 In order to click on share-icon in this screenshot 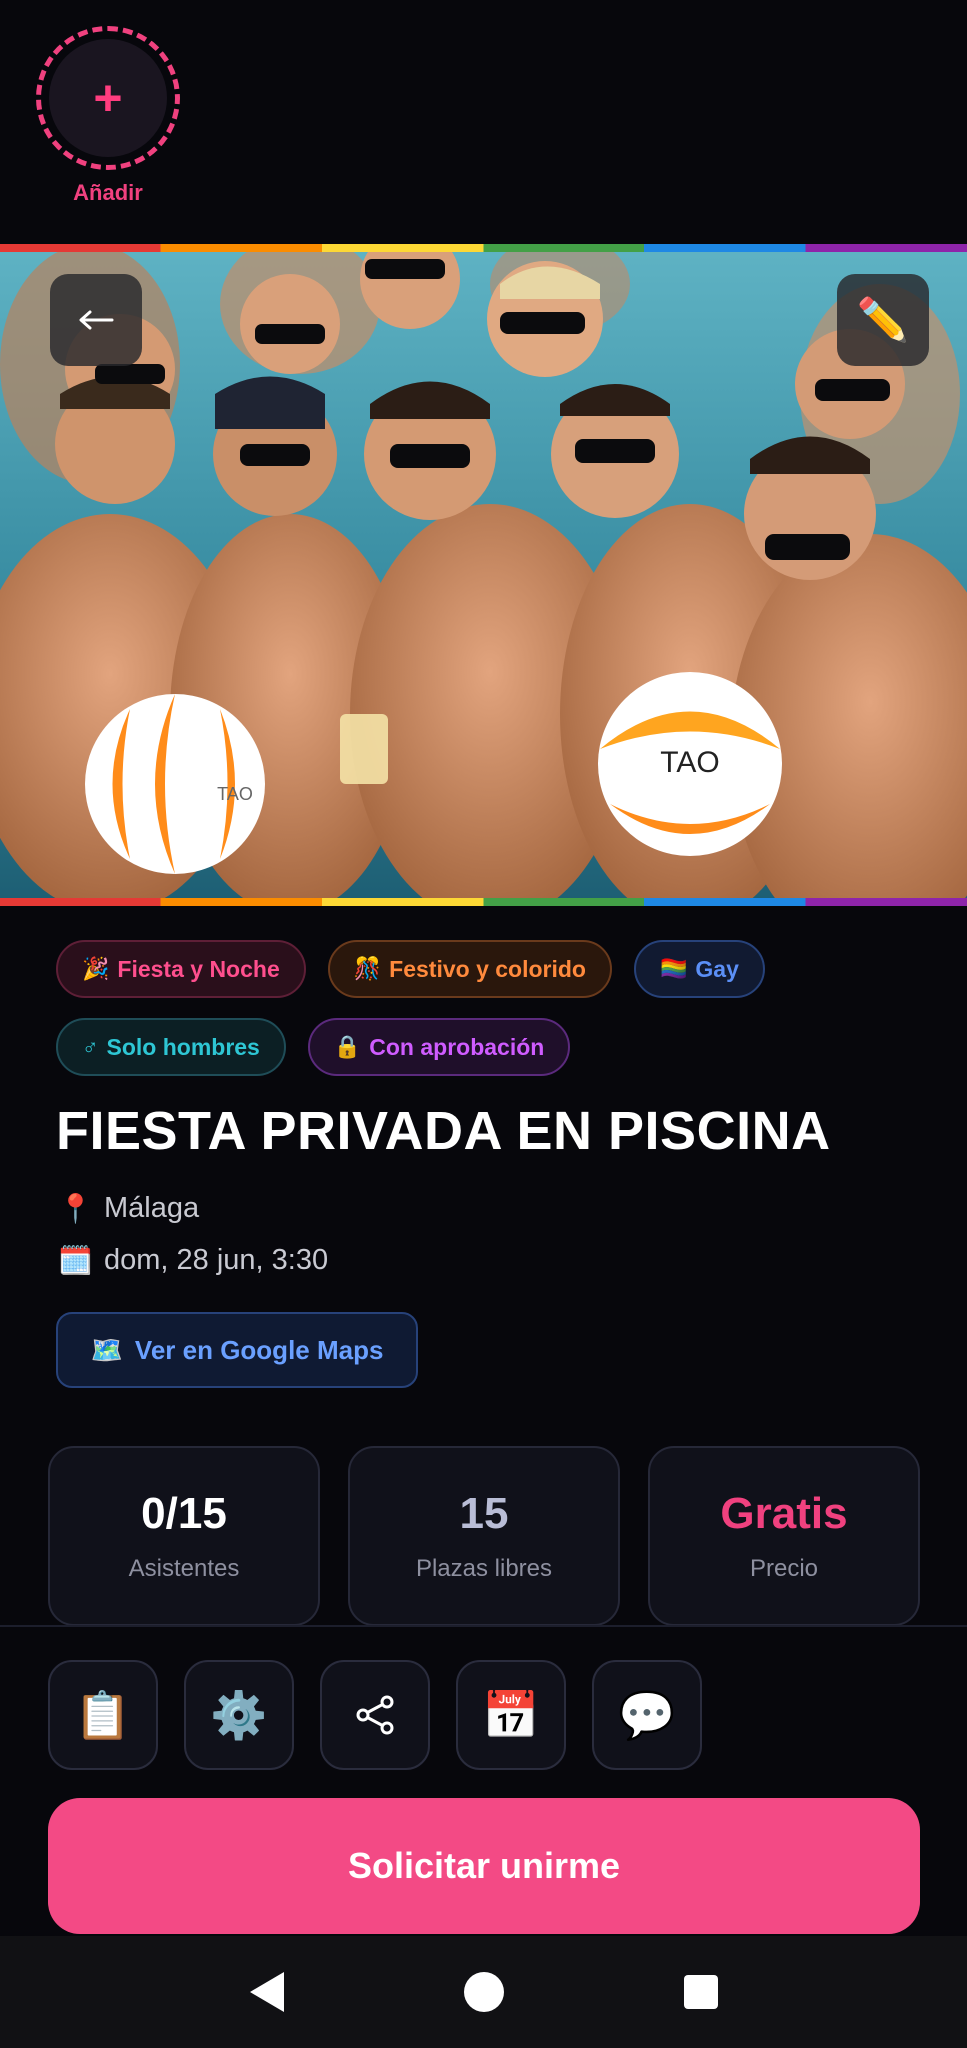, I will do `click(375, 1715)`.